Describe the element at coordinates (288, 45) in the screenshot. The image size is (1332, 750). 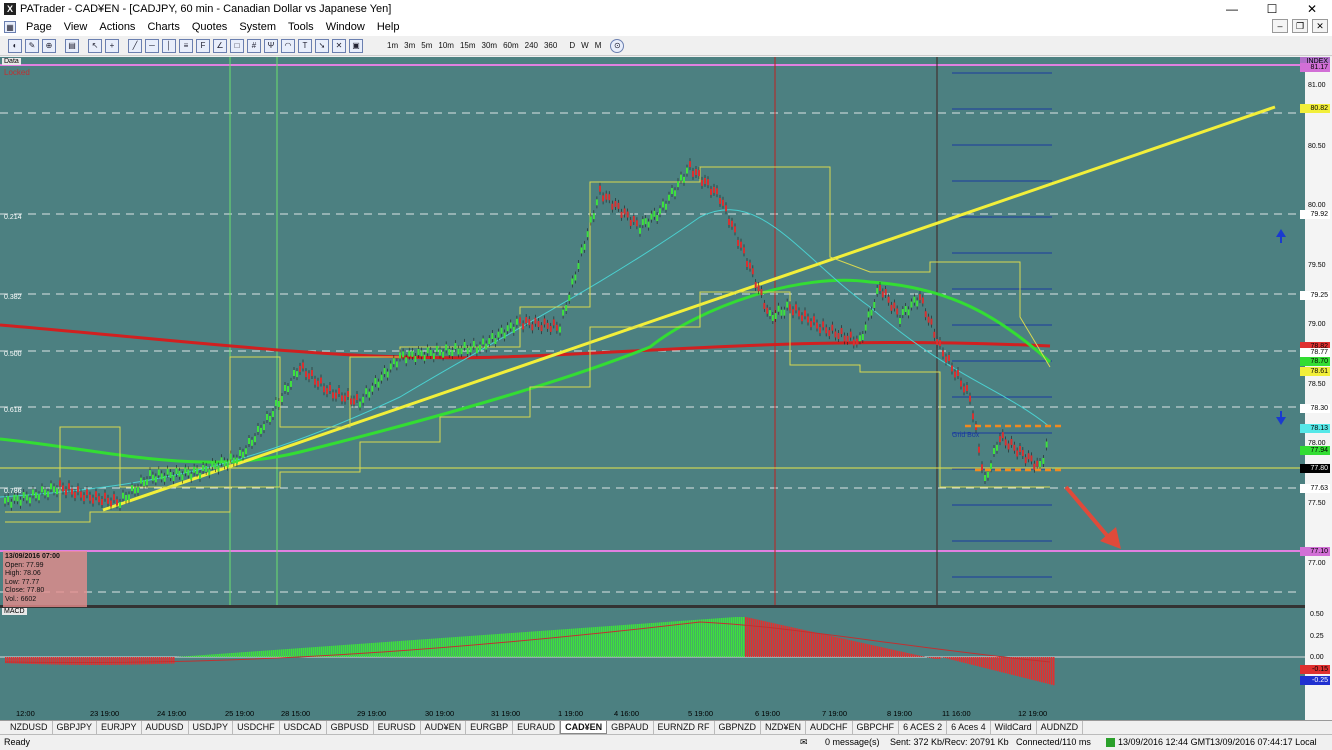
I see `arc-icon: ◠` at that location.